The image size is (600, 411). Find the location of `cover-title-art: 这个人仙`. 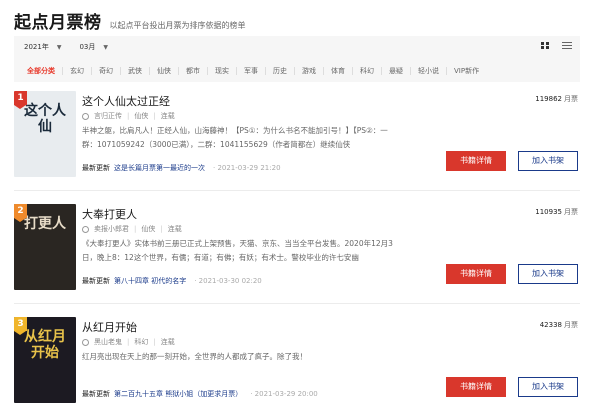

cover-title-art: 这个人仙 is located at coordinates (45, 119).